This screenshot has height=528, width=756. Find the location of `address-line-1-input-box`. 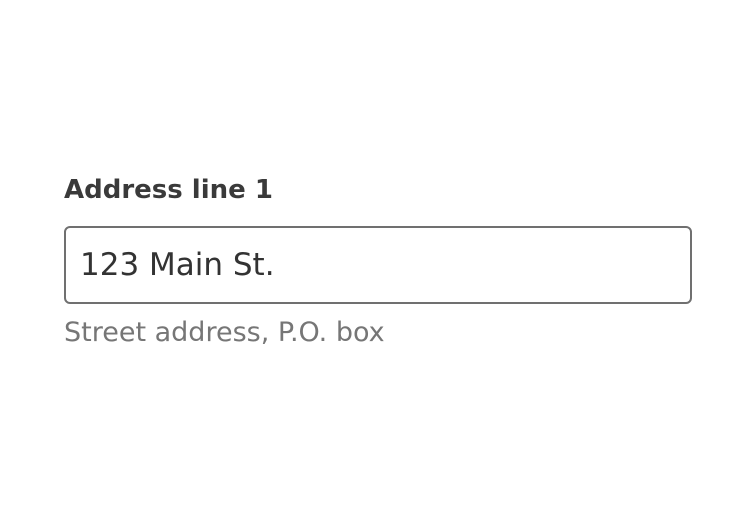

address-line-1-input-box is located at coordinates (378, 265).